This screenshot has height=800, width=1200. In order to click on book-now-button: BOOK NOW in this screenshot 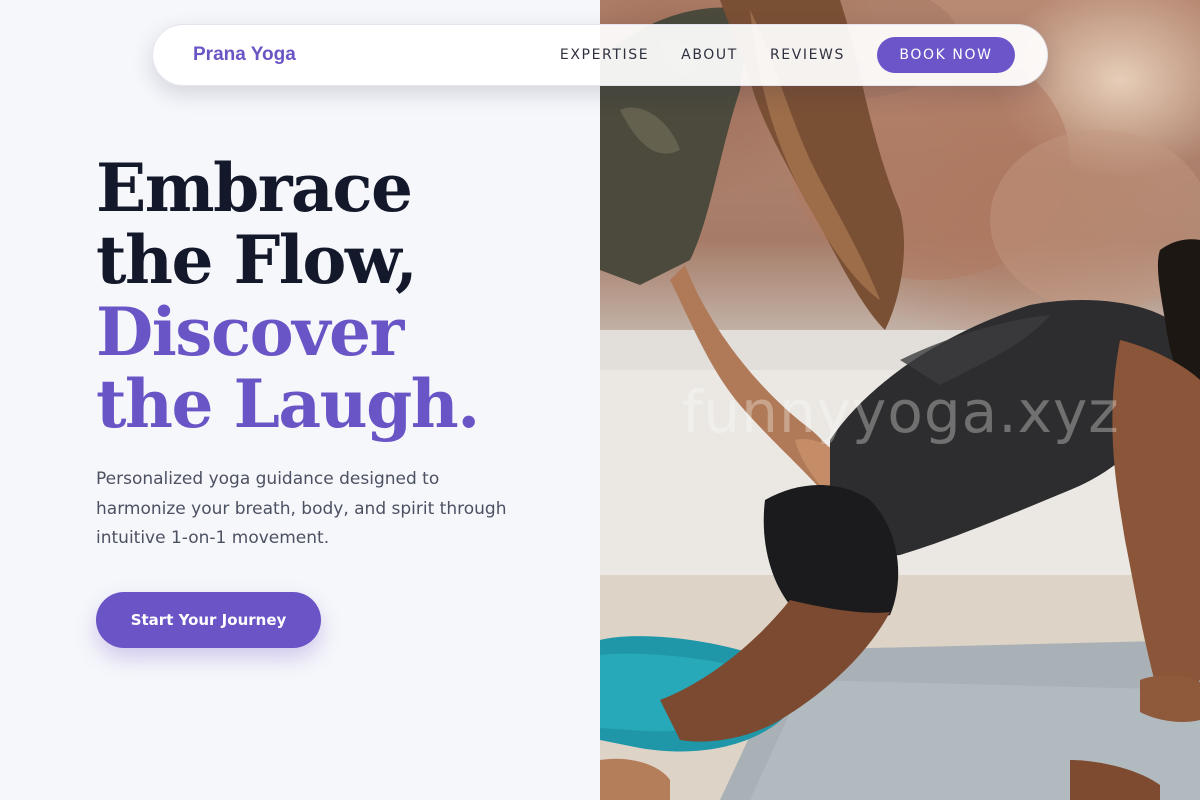, I will do `click(946, 55)`.